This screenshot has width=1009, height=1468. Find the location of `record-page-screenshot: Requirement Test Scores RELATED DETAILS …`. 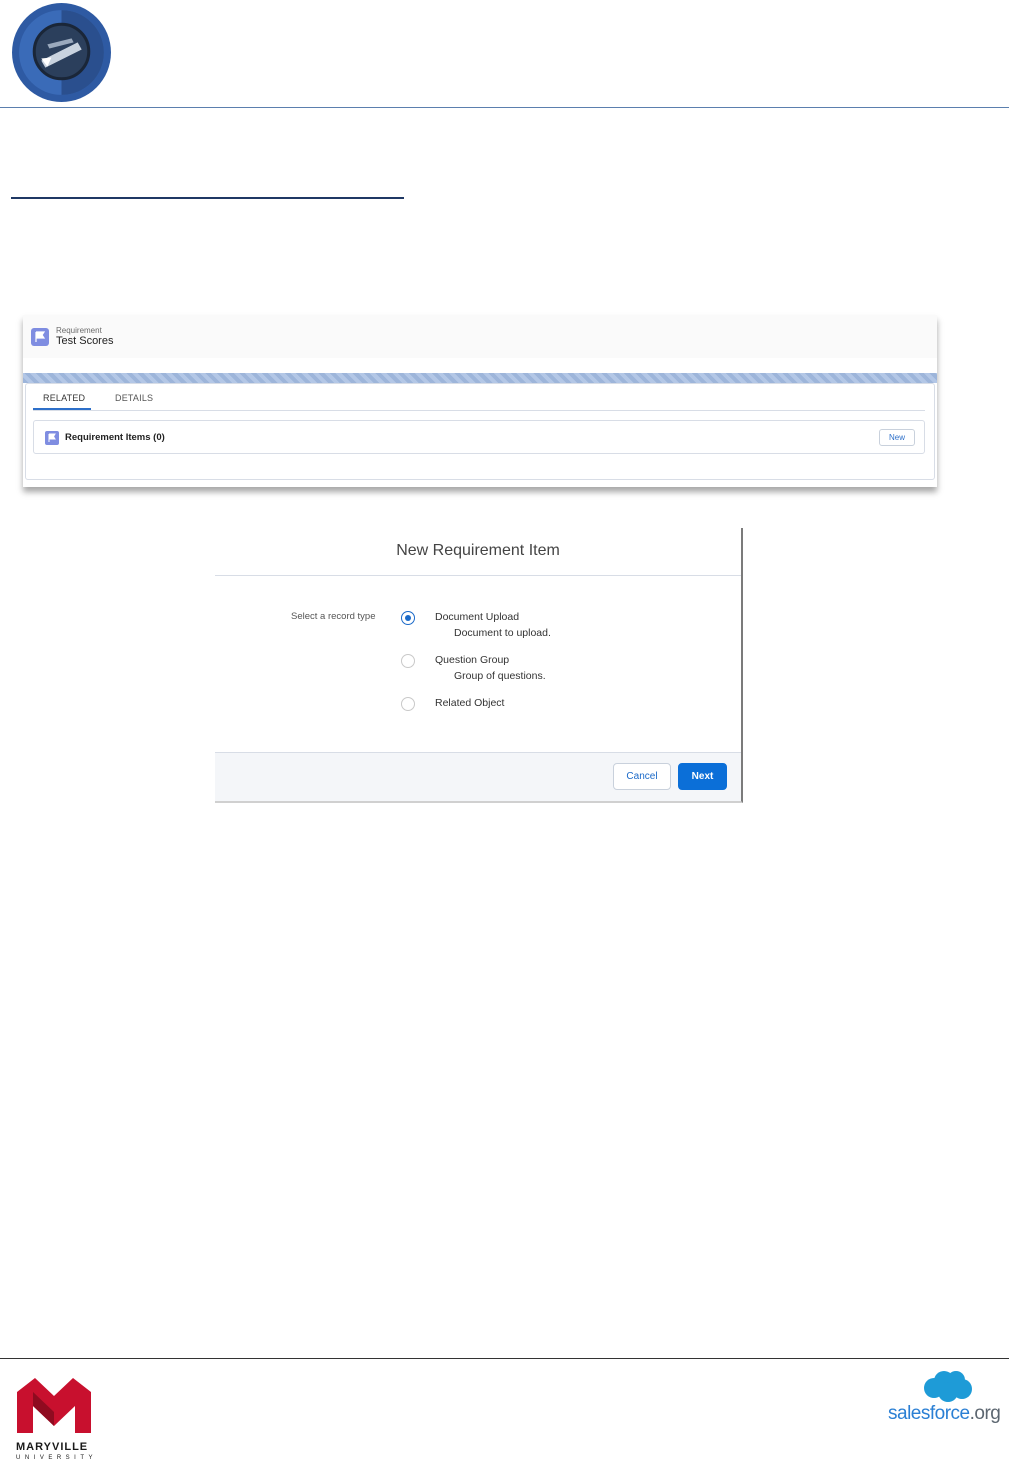

record-page-screenshot: Requirement Test Scores RELATED DETAILS … is located at coordinates (480, 401).